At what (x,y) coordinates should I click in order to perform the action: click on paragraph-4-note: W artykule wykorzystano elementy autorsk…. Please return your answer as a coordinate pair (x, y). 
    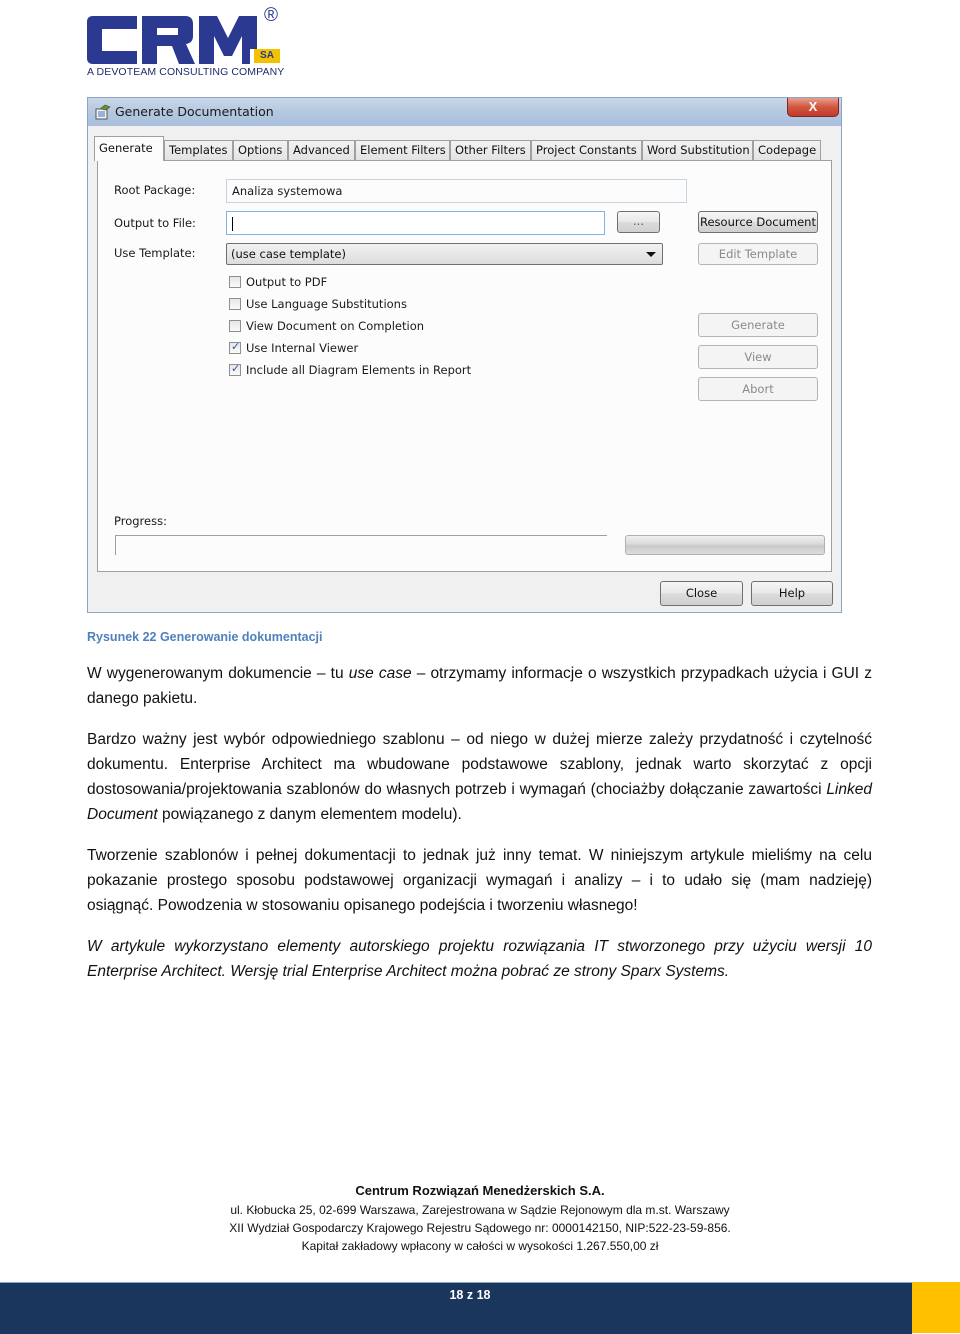
    Looking at the image, I should click on (479, 959).